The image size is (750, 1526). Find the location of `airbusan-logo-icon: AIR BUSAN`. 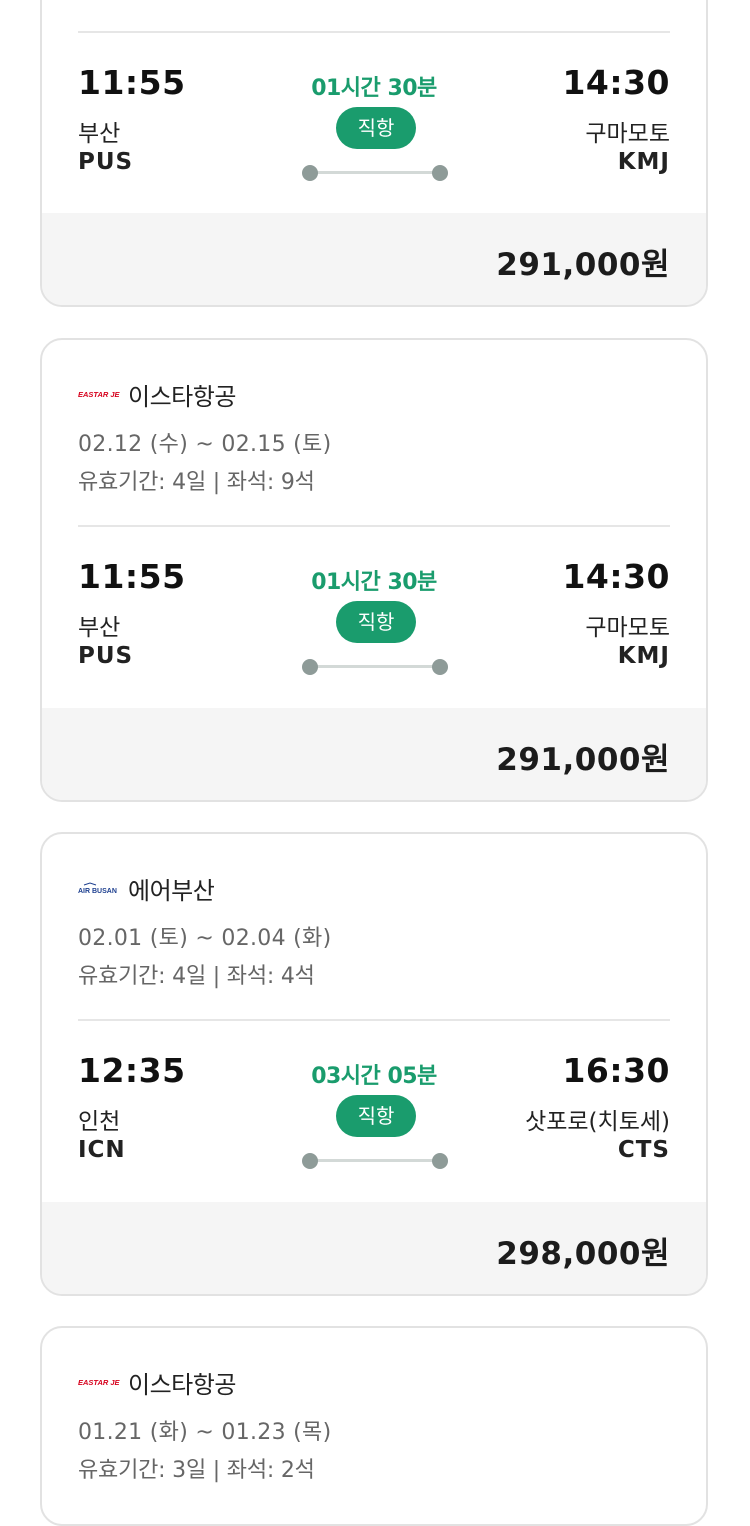

airbusan-logo-icon: AIR BUSAN is located at coordinates (99, 888).